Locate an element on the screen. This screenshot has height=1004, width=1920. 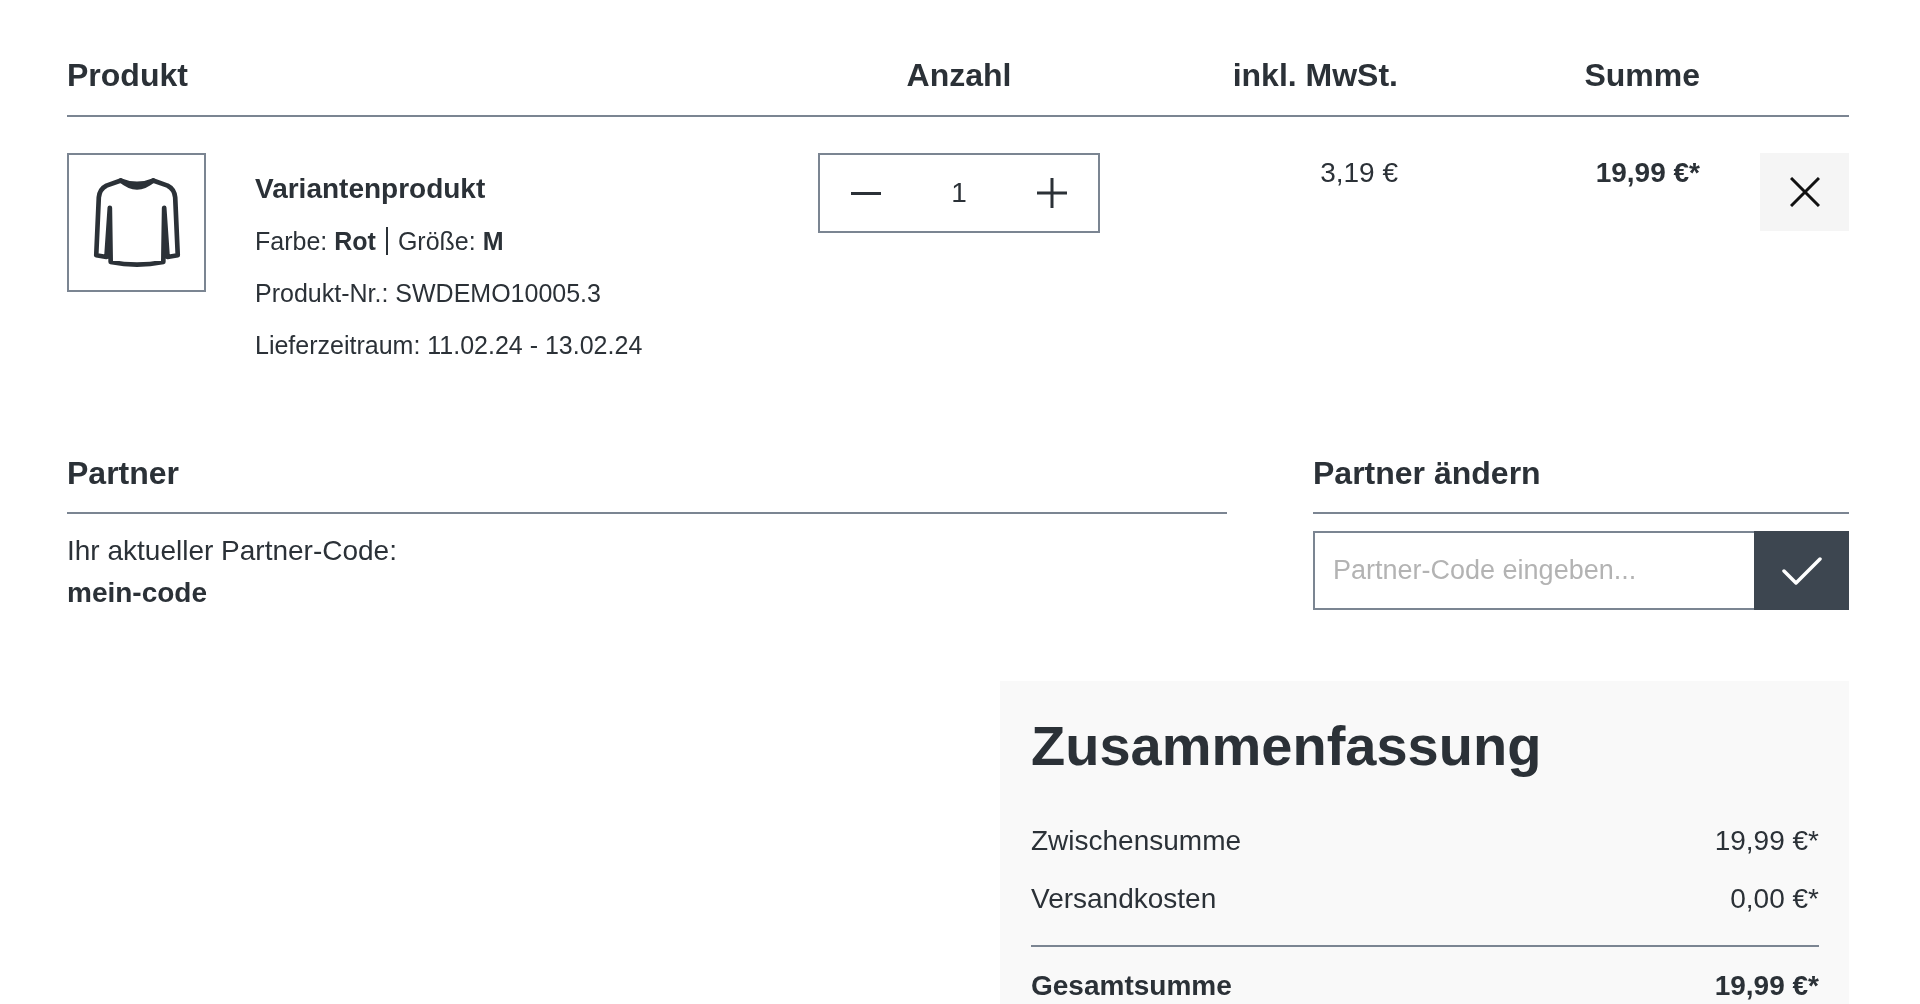
partner-code-label: Ihr aktueller Partner-Code: is located at coordinates (232, 551).